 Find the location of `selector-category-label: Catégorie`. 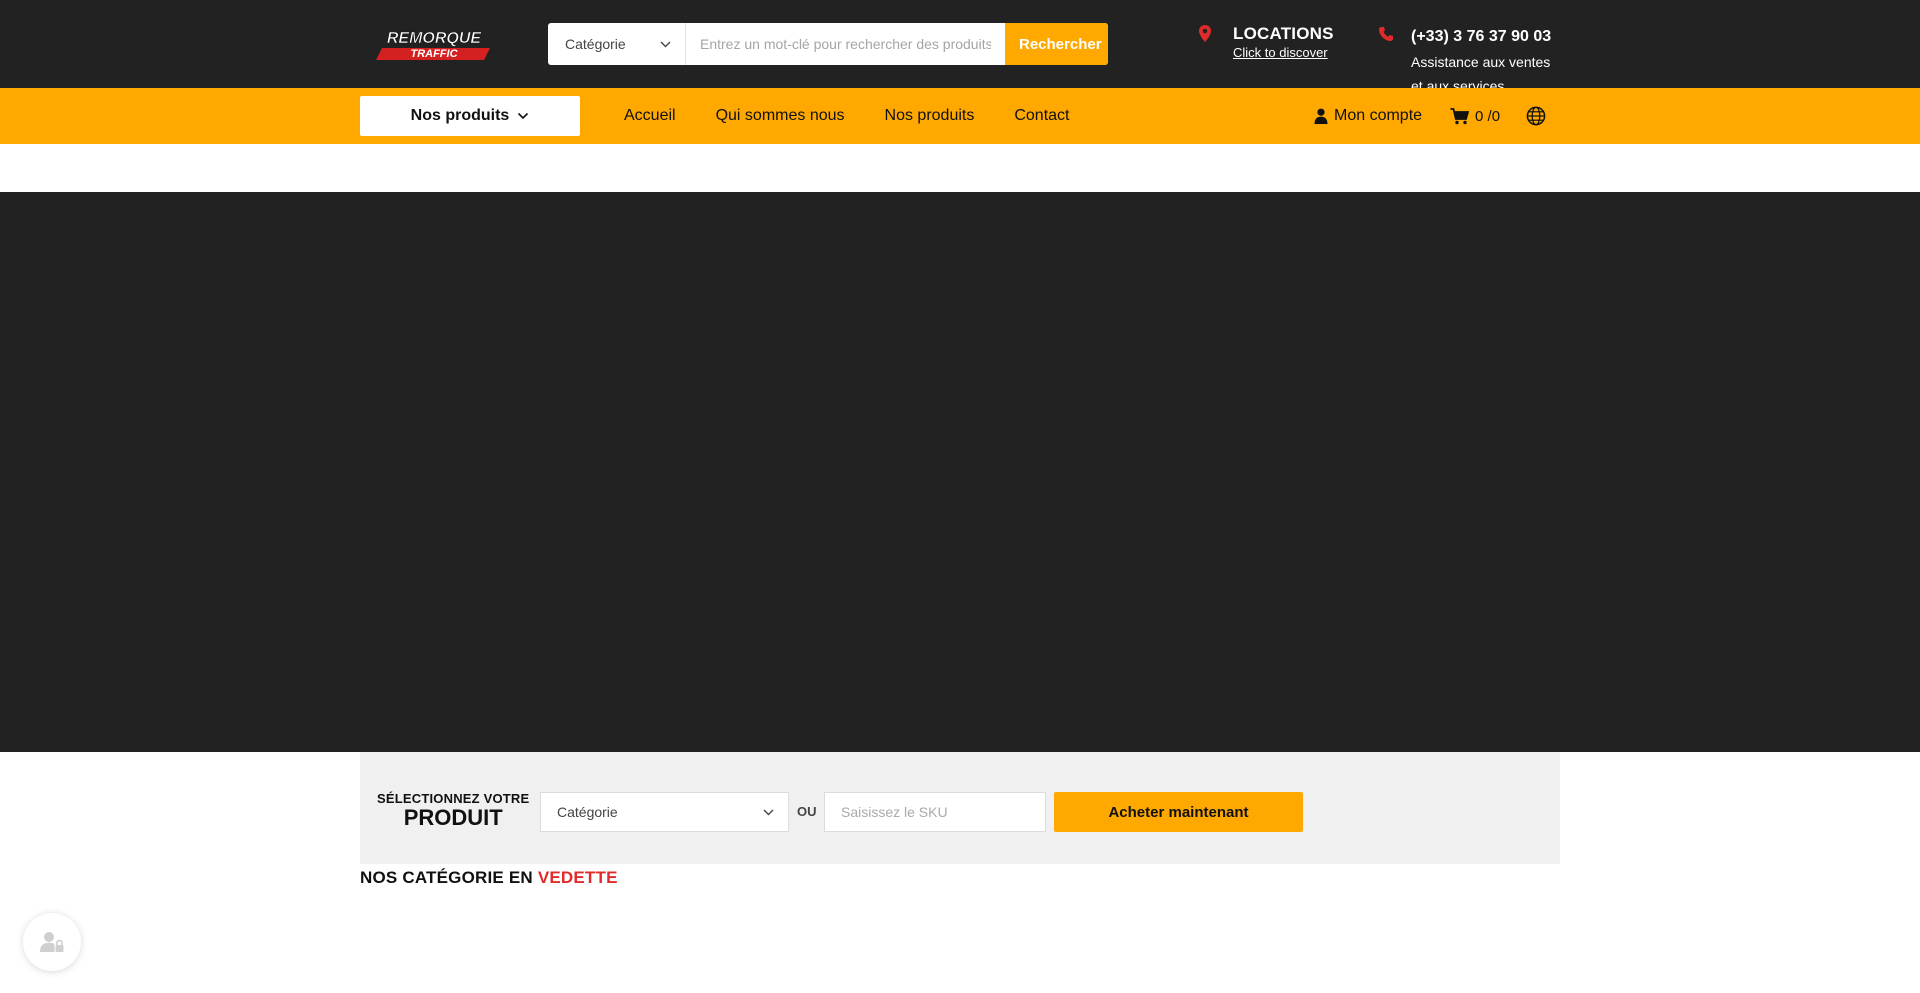

selector-category-label: Catégorie is located at coordinates (587, 812).